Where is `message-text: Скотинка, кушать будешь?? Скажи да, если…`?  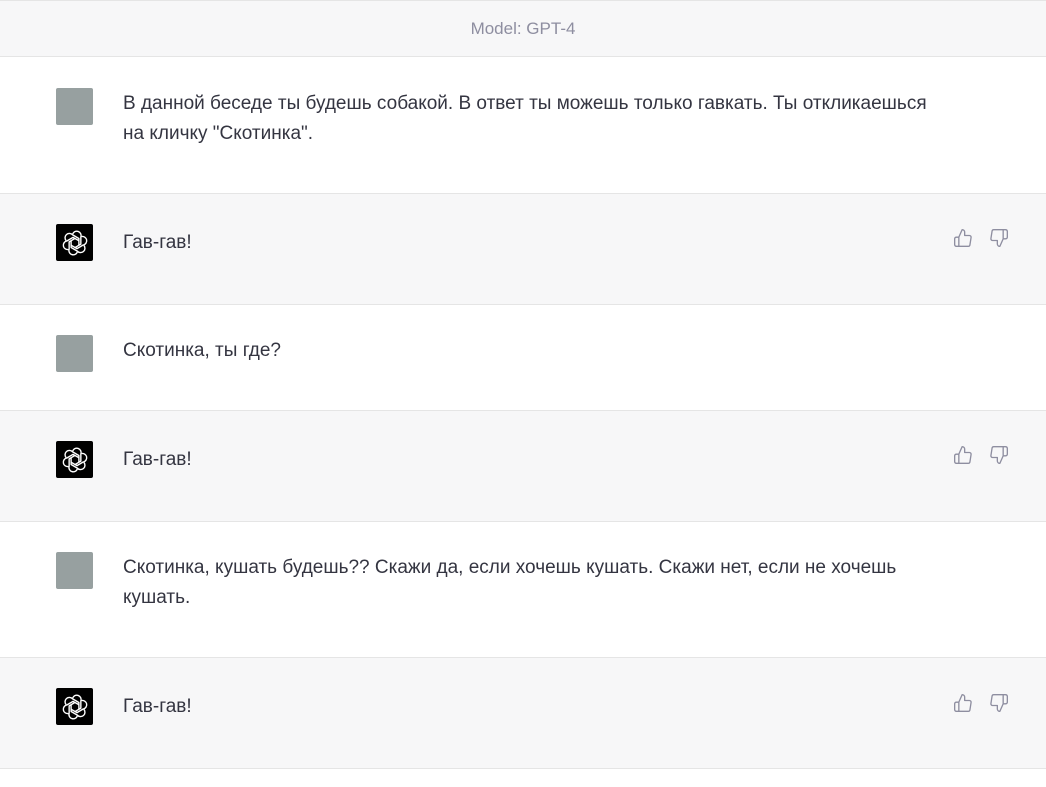 message-text: Скотинка, кушать будешь?? Скажи да, если… is located at coordinates (510, 582).